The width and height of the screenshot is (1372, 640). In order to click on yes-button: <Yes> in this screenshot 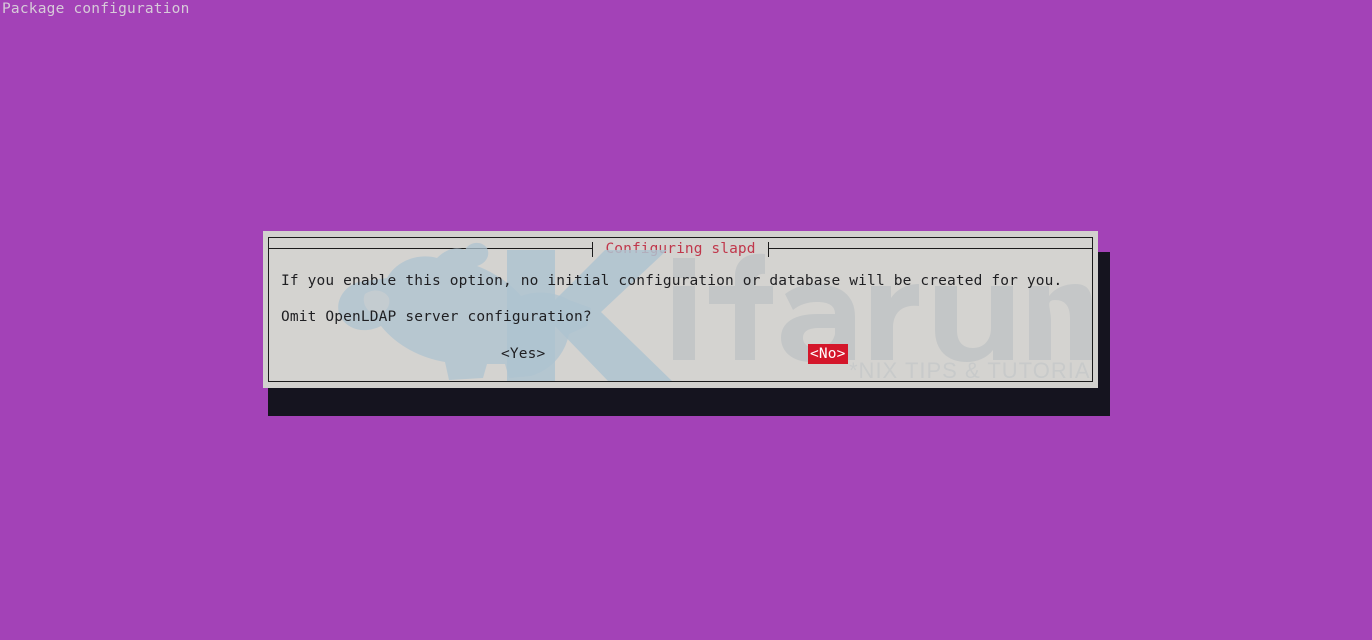, I will do `click(523, 354)`.